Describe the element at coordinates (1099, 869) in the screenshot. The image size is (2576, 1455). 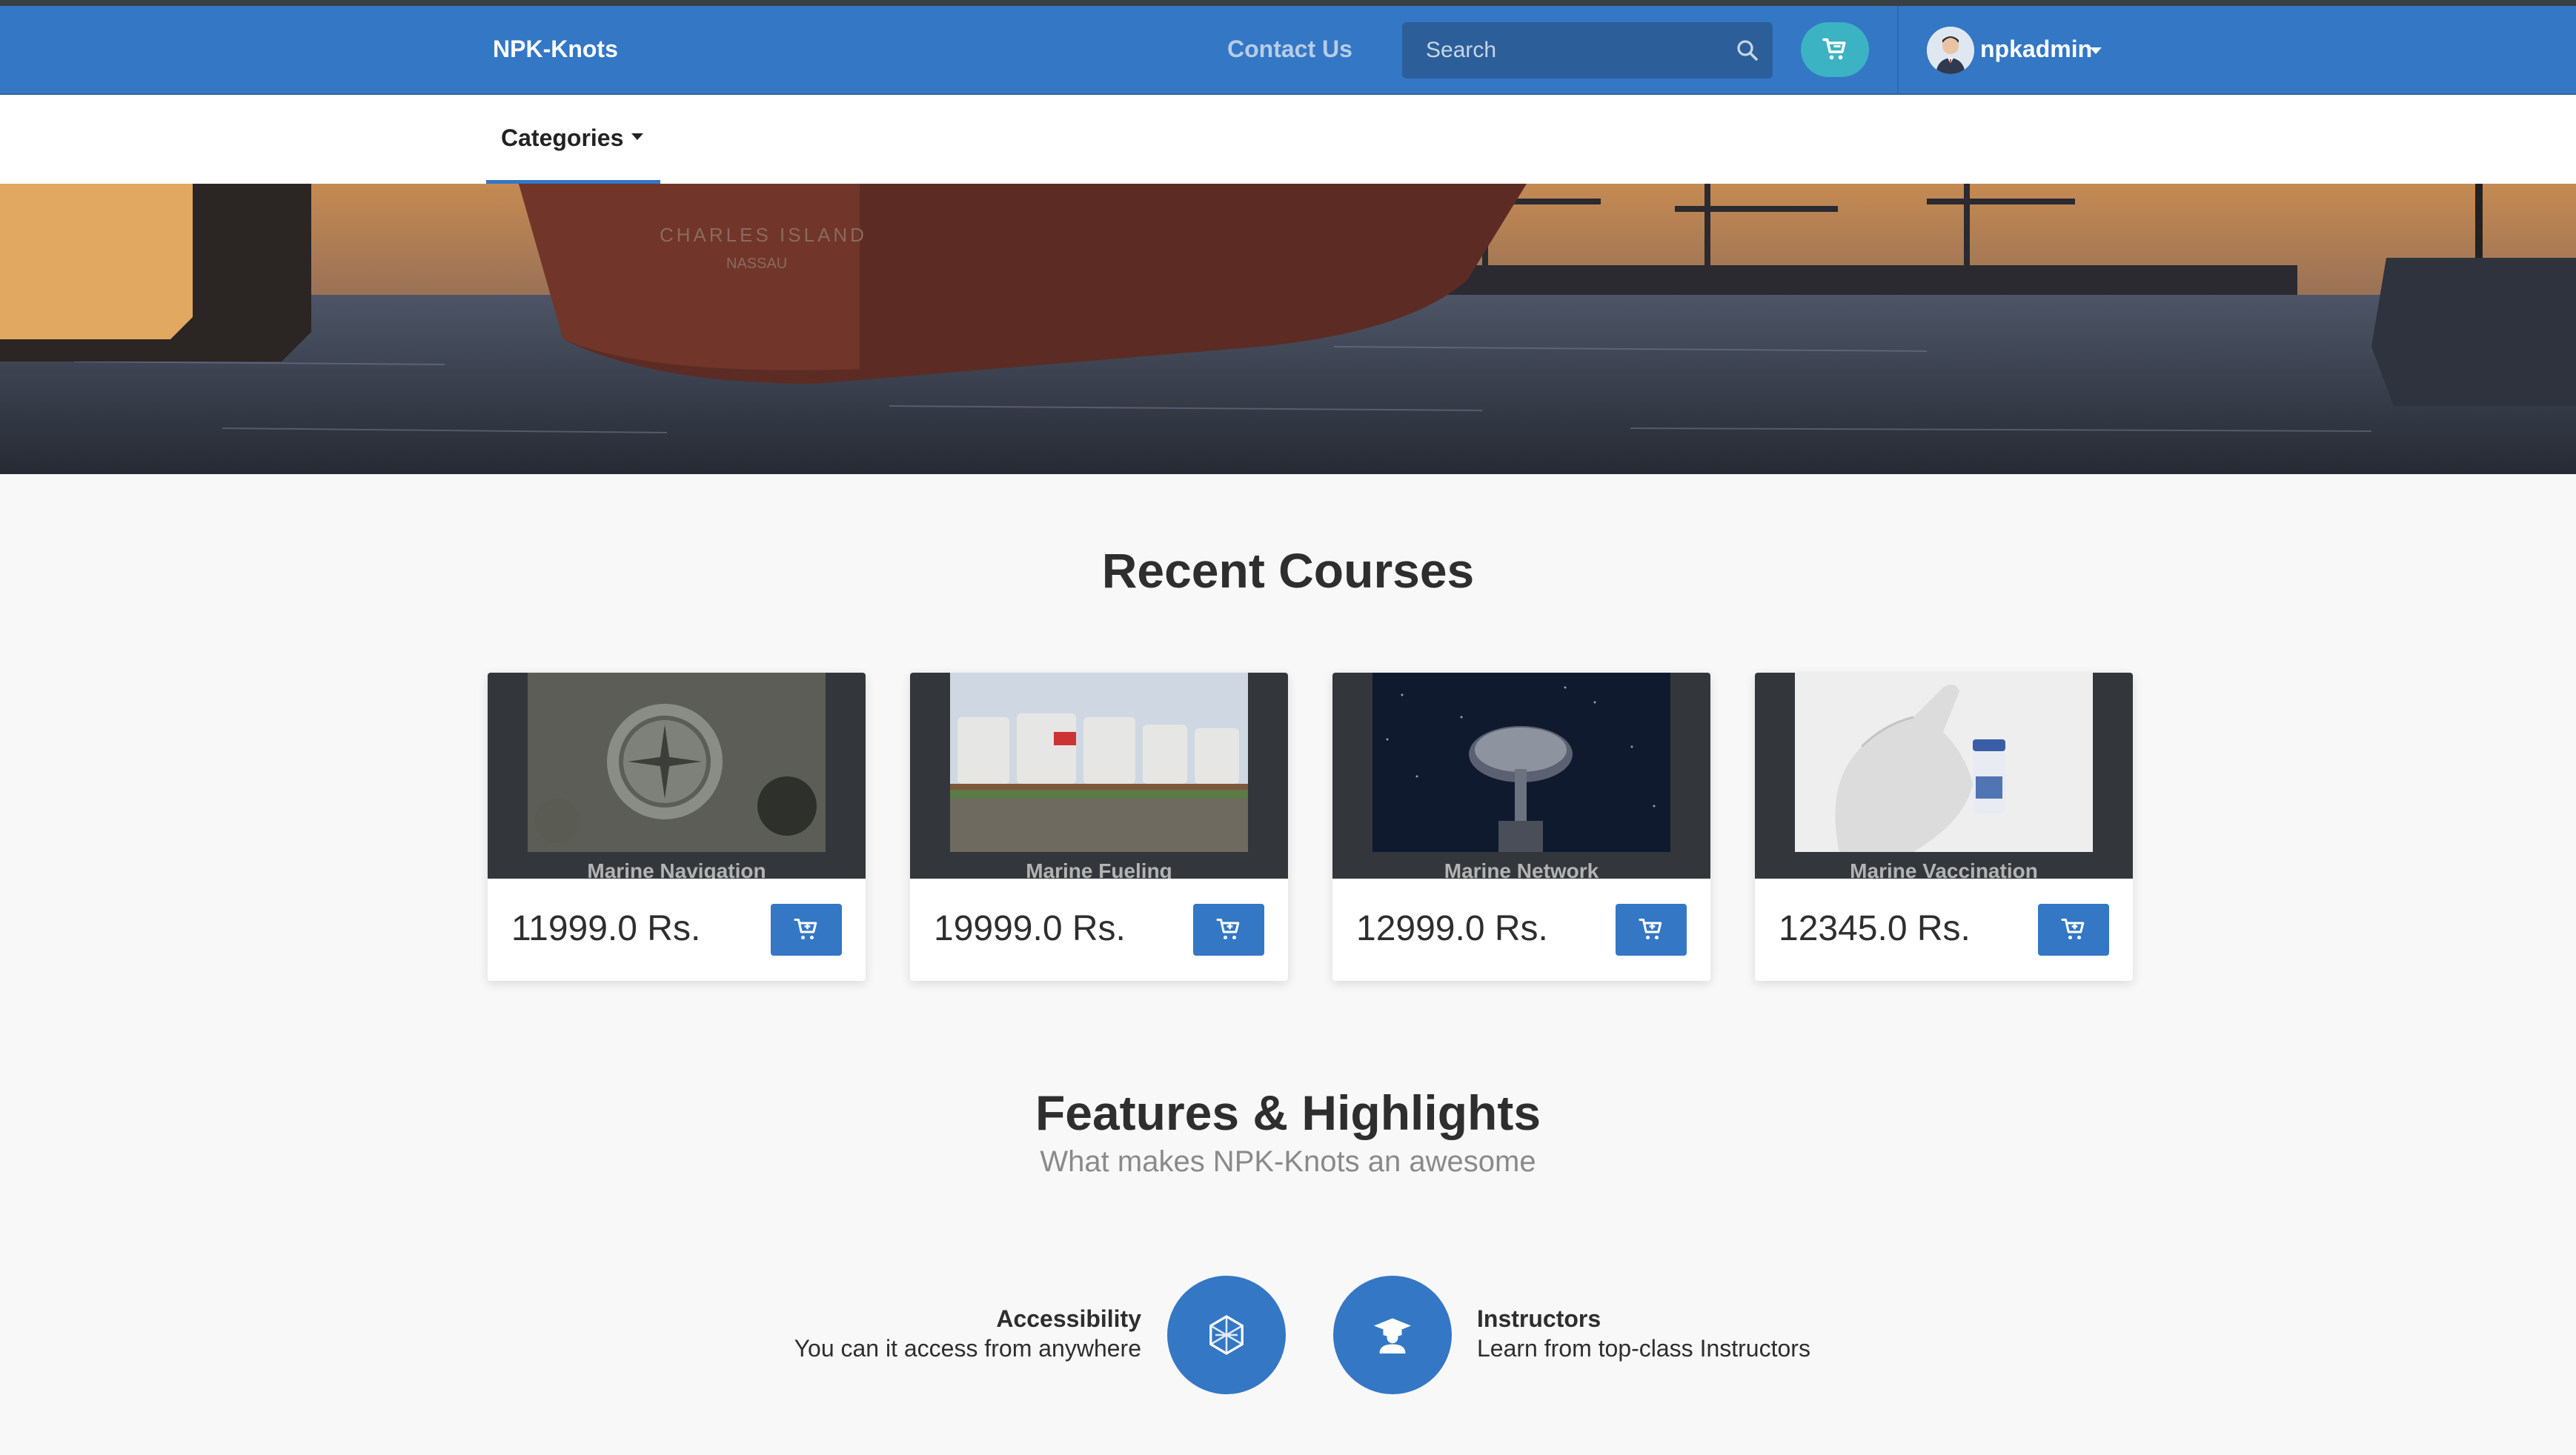
I see `course-title: Marine Fueling` at that location.